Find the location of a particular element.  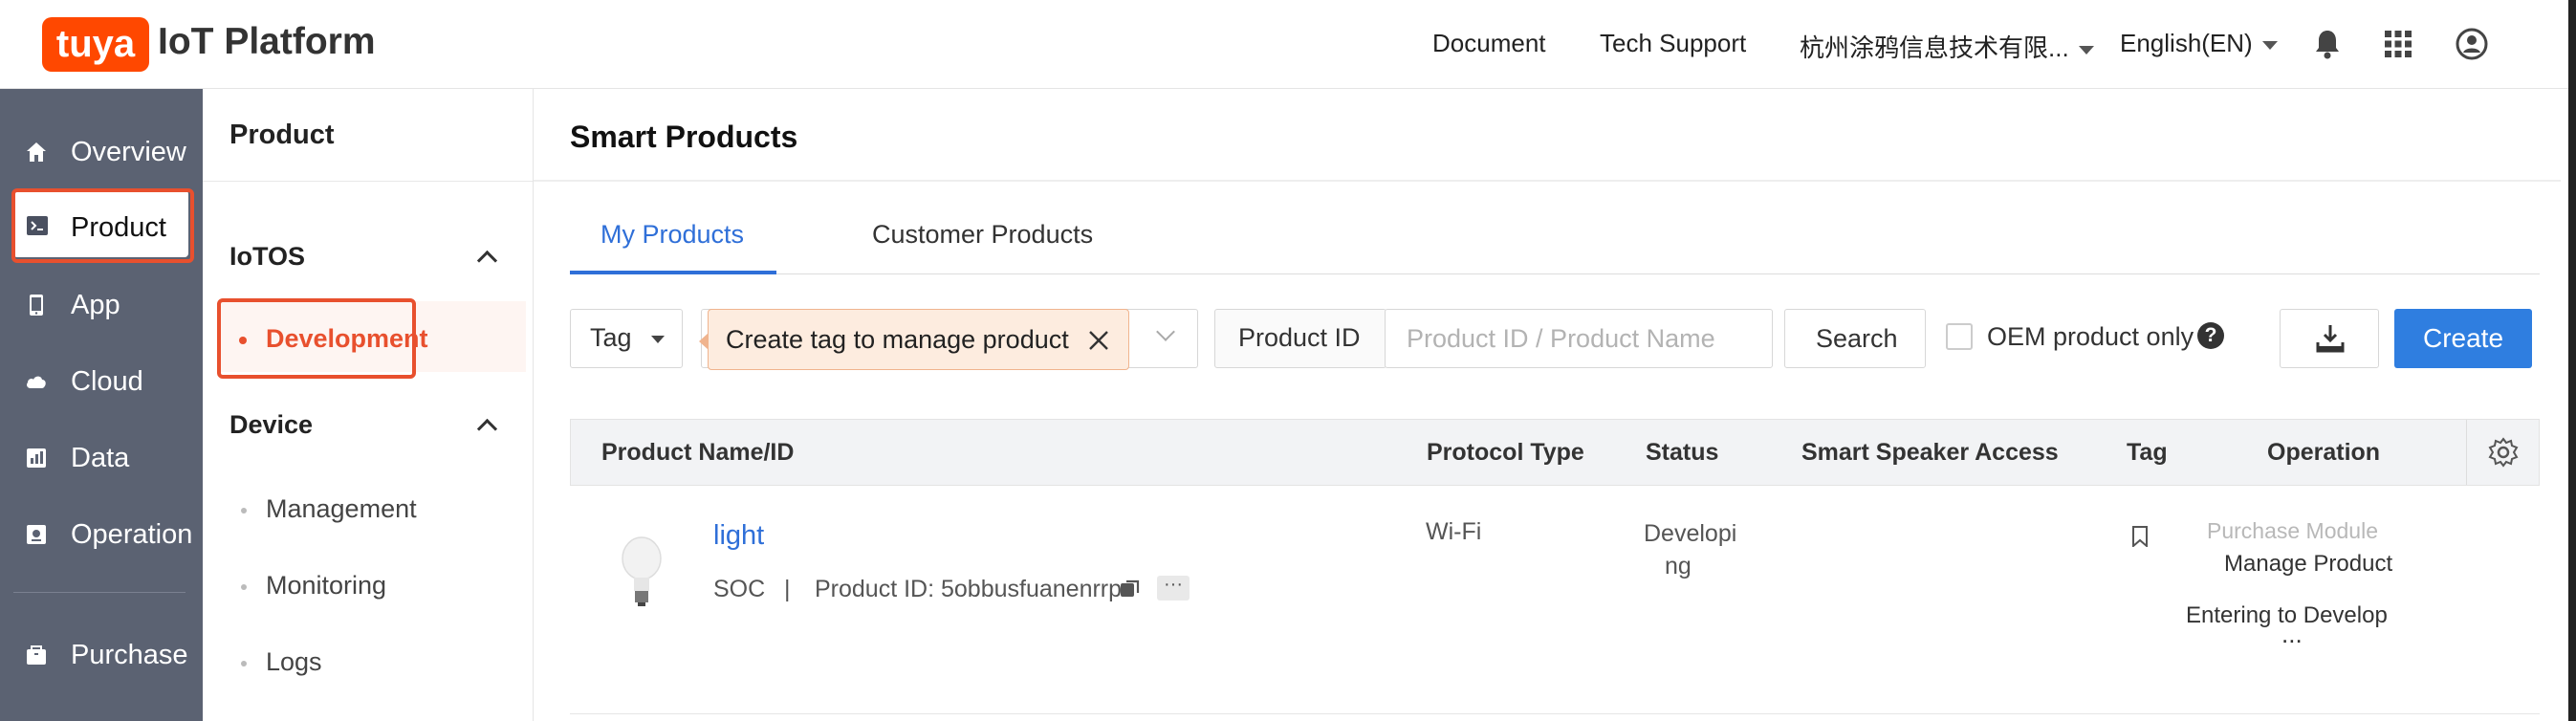

product-id-label: Product ID is located at coordinates (1299, 337).